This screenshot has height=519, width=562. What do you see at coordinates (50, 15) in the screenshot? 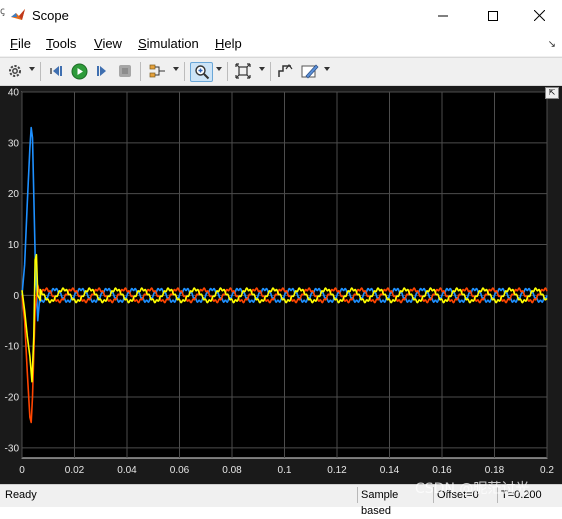
I see `window-title: Scope` at bounding box center [50, 15].